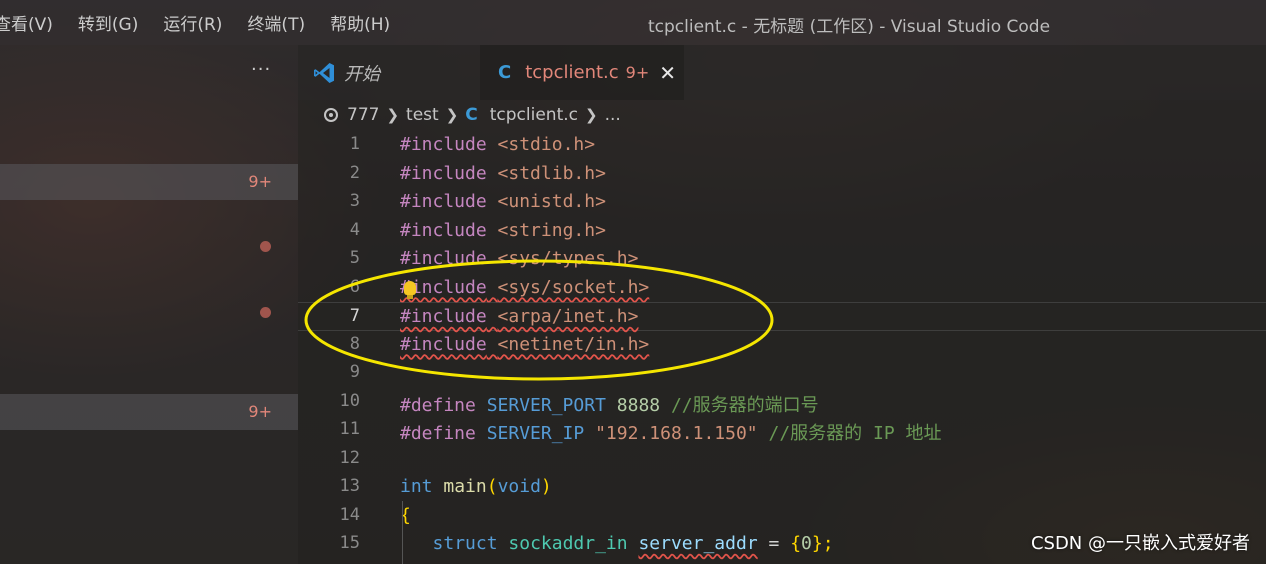  Describe the element at coordinates (782, 72) in the screenshot. I see `tab-bar: 开始 C tcpclient.c 9+ ✕` at that location.